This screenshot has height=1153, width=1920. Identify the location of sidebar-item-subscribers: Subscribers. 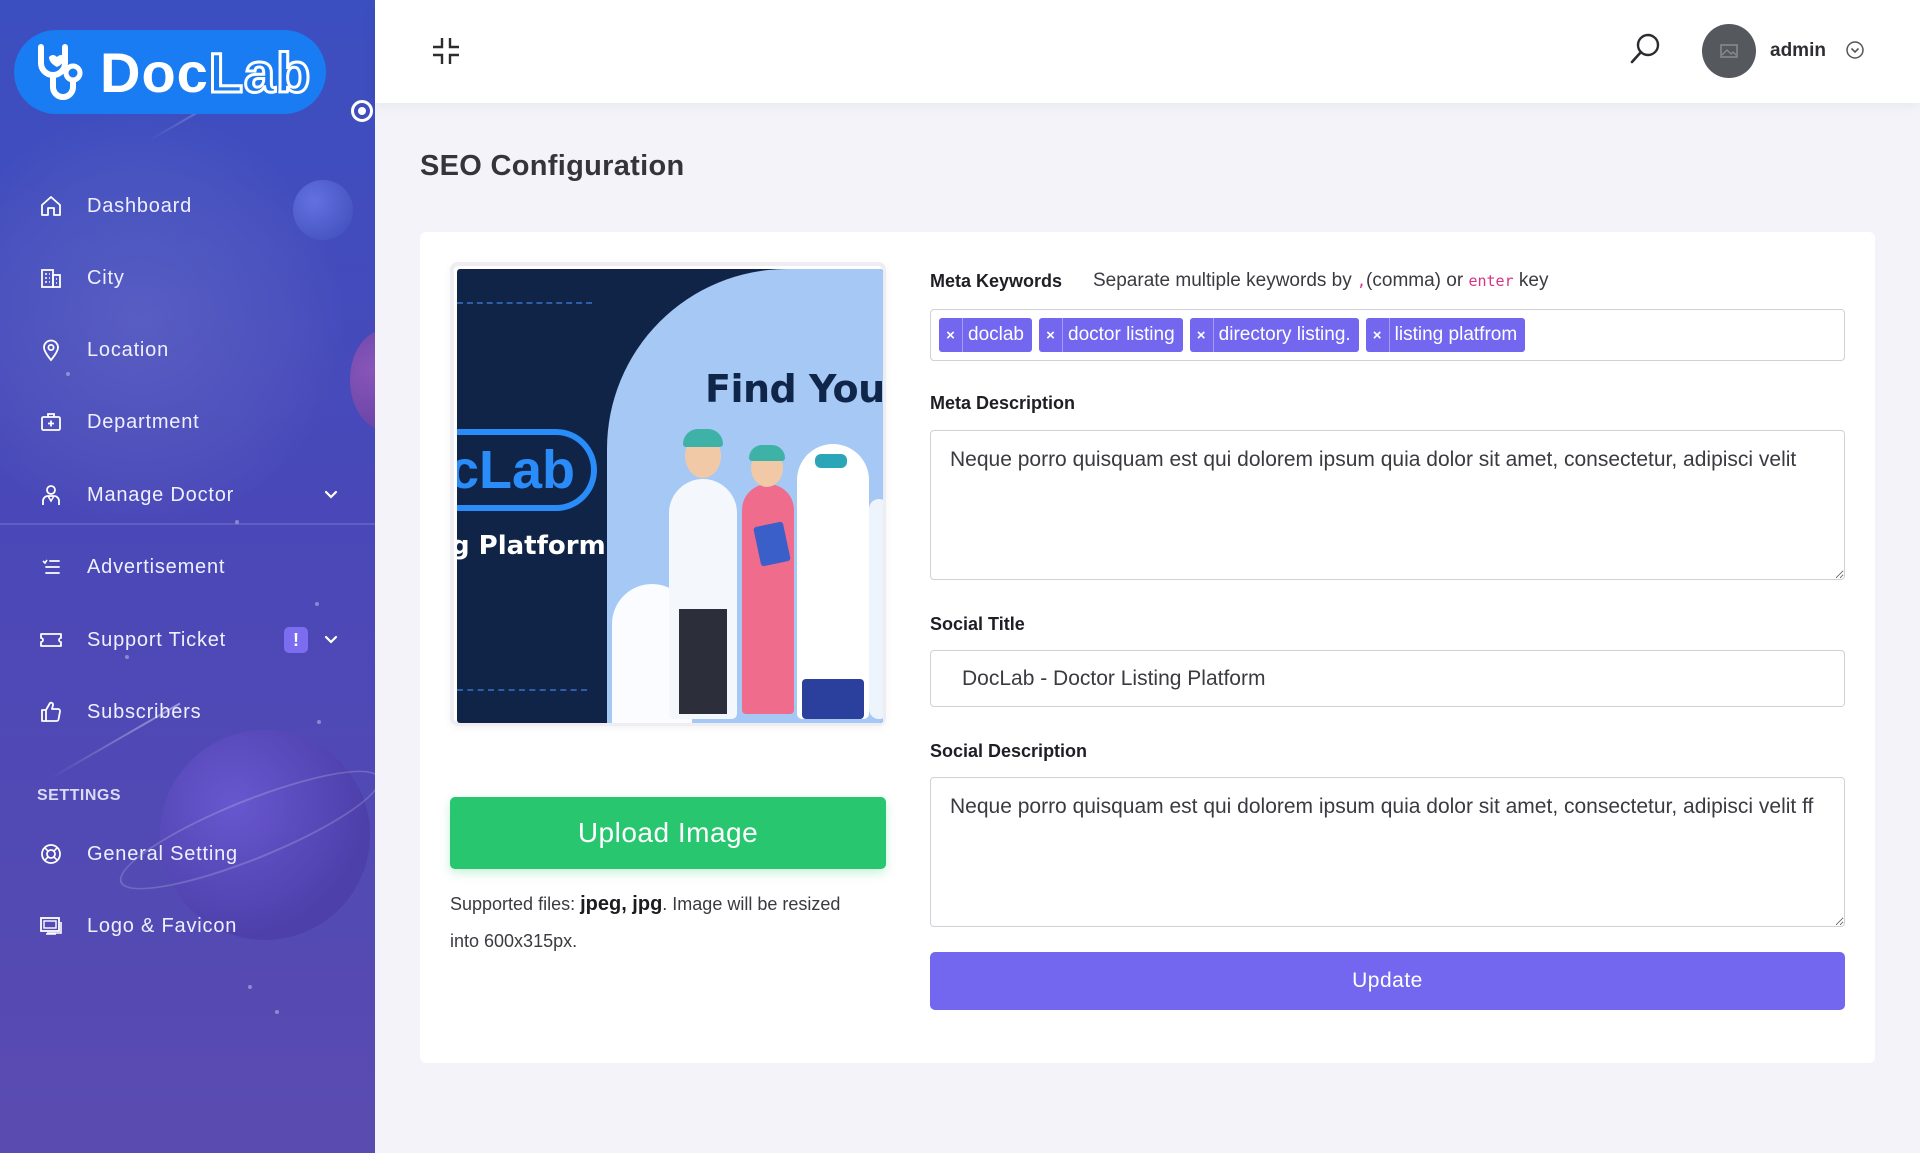
(187, 712).